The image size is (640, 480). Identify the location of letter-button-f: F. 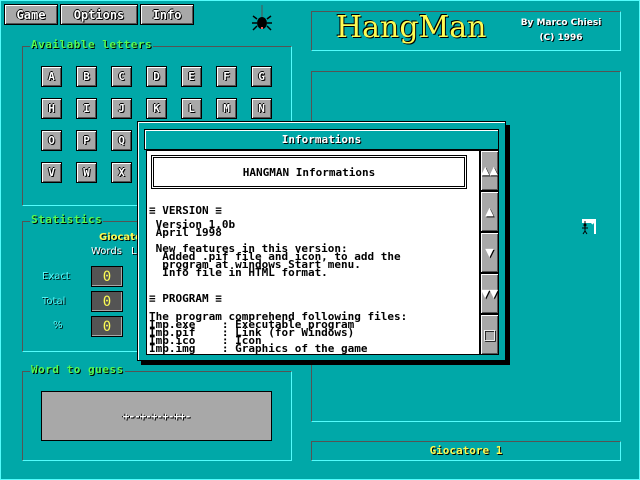
(226, 76).